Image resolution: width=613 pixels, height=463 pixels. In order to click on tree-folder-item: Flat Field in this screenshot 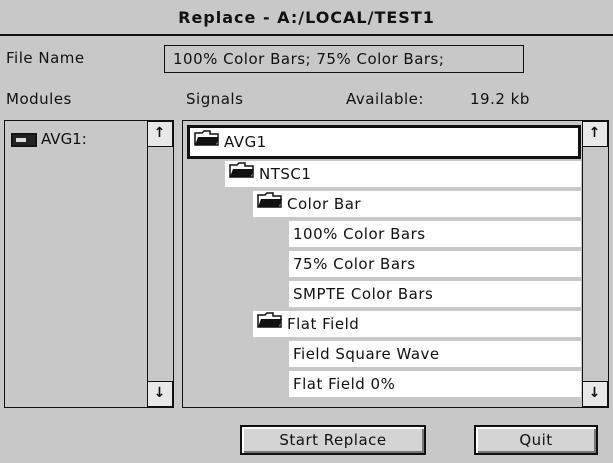, I will do `click(417, 324)`.